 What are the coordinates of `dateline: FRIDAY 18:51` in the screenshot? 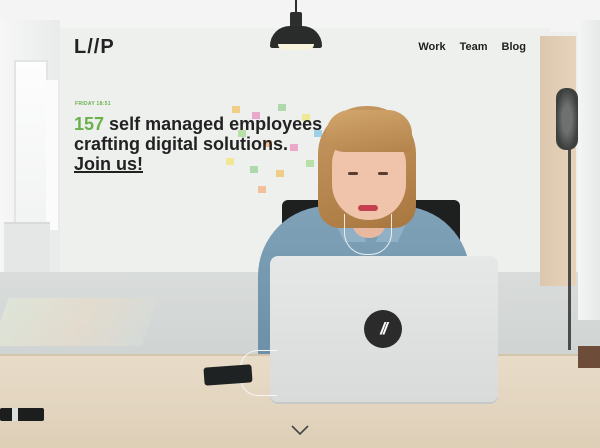 It's located at (93, 104).